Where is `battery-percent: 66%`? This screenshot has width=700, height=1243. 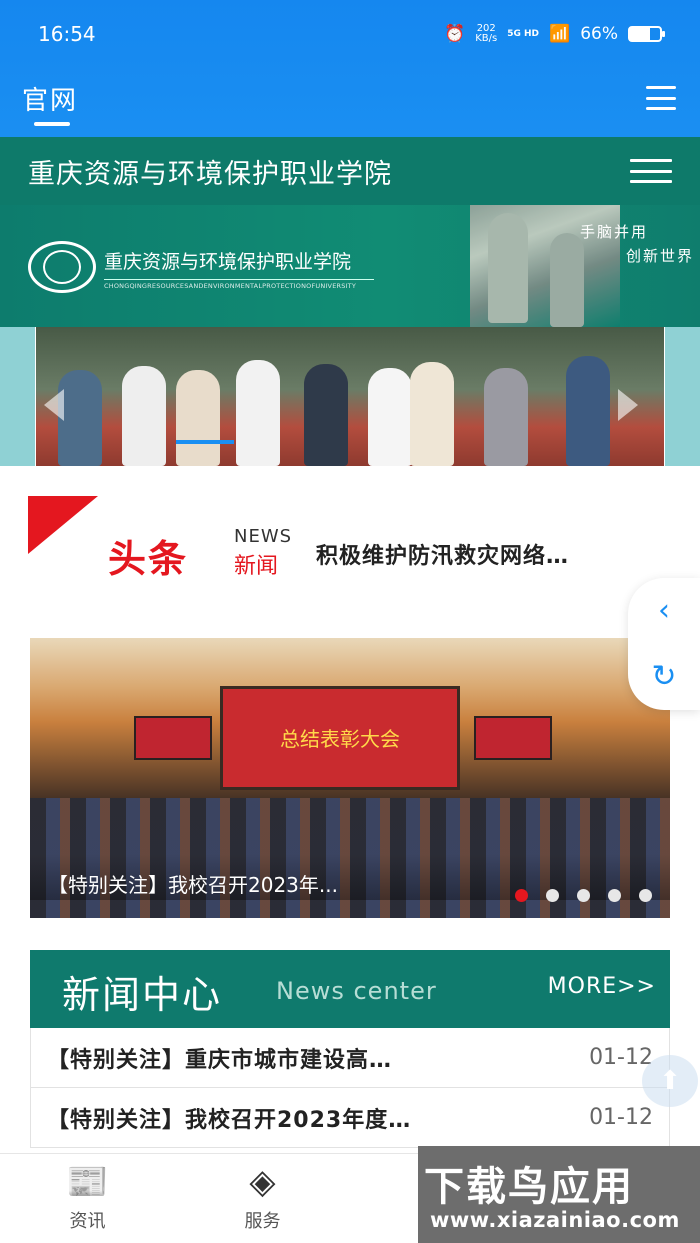 battery-percent: 66% is located at coordinates (599, 34).